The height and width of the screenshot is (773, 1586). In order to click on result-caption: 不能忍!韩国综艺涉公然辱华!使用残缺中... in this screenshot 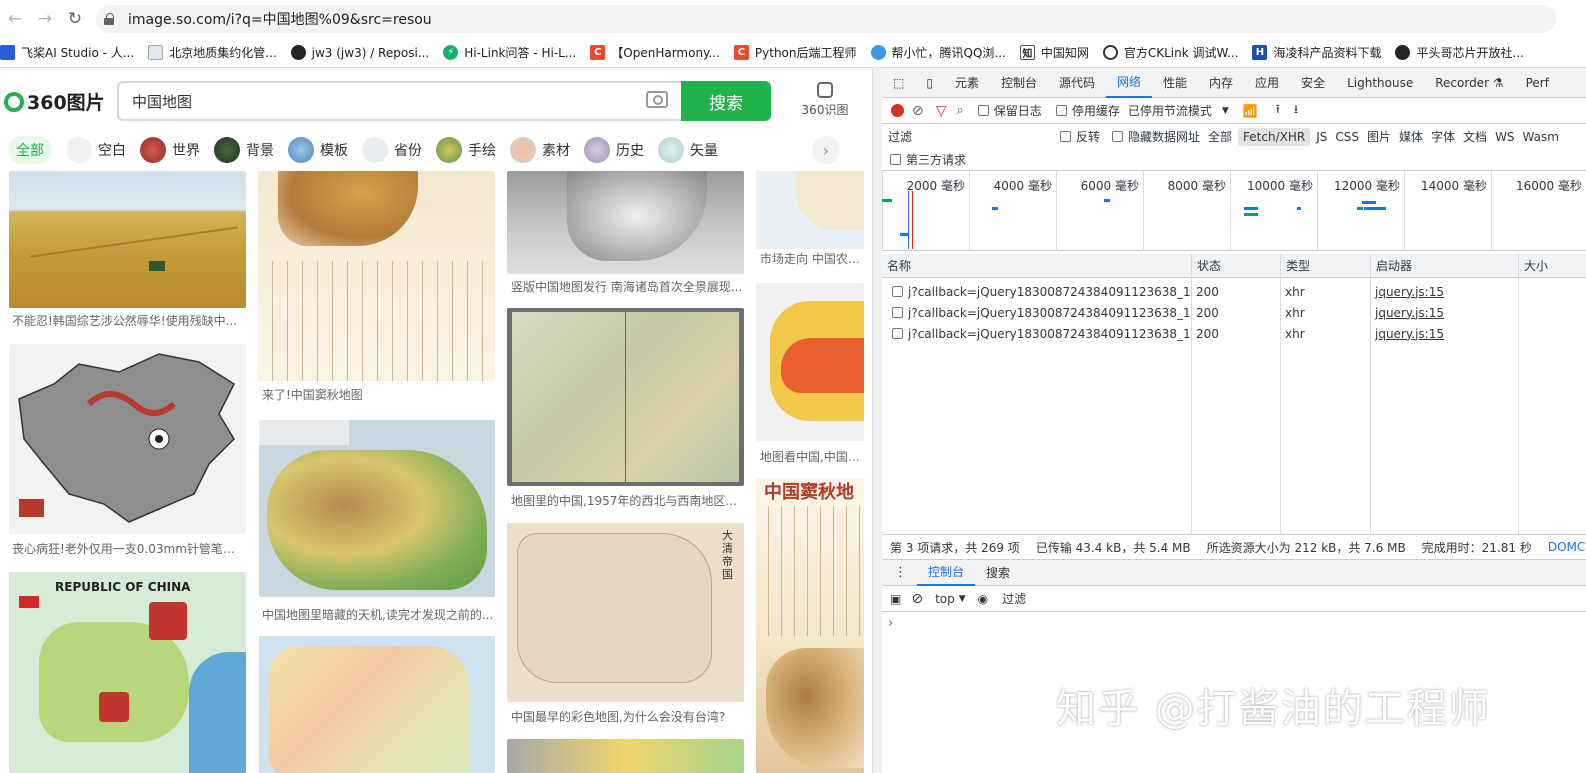, I will do `click(129, 320)`.